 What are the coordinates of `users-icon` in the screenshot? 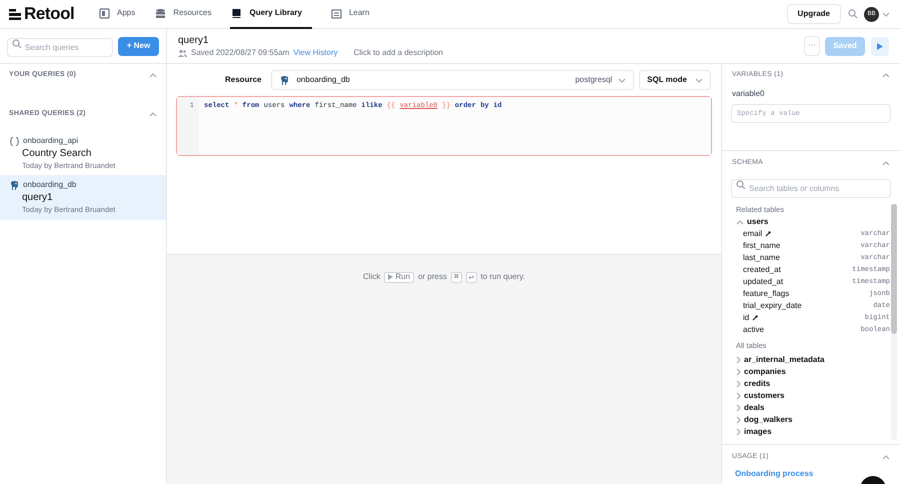 It's located at (182, 52).